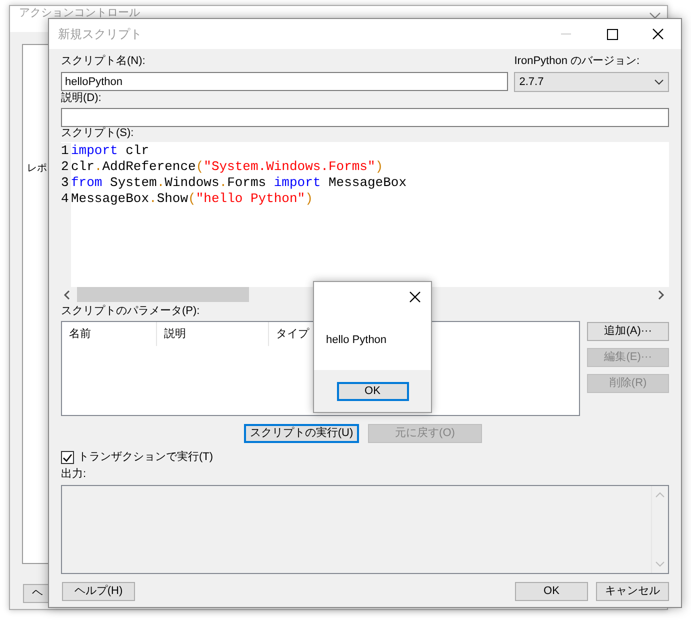  I want to click on check-icon, so click(67, 458).